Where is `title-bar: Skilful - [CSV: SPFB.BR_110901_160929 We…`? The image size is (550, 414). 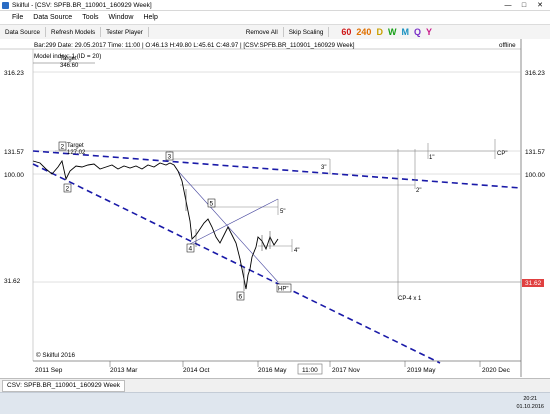
title-bar: Skilful - [CSV: SPFB.BR_110901_160929 We… is located at coordinates (275, 5).